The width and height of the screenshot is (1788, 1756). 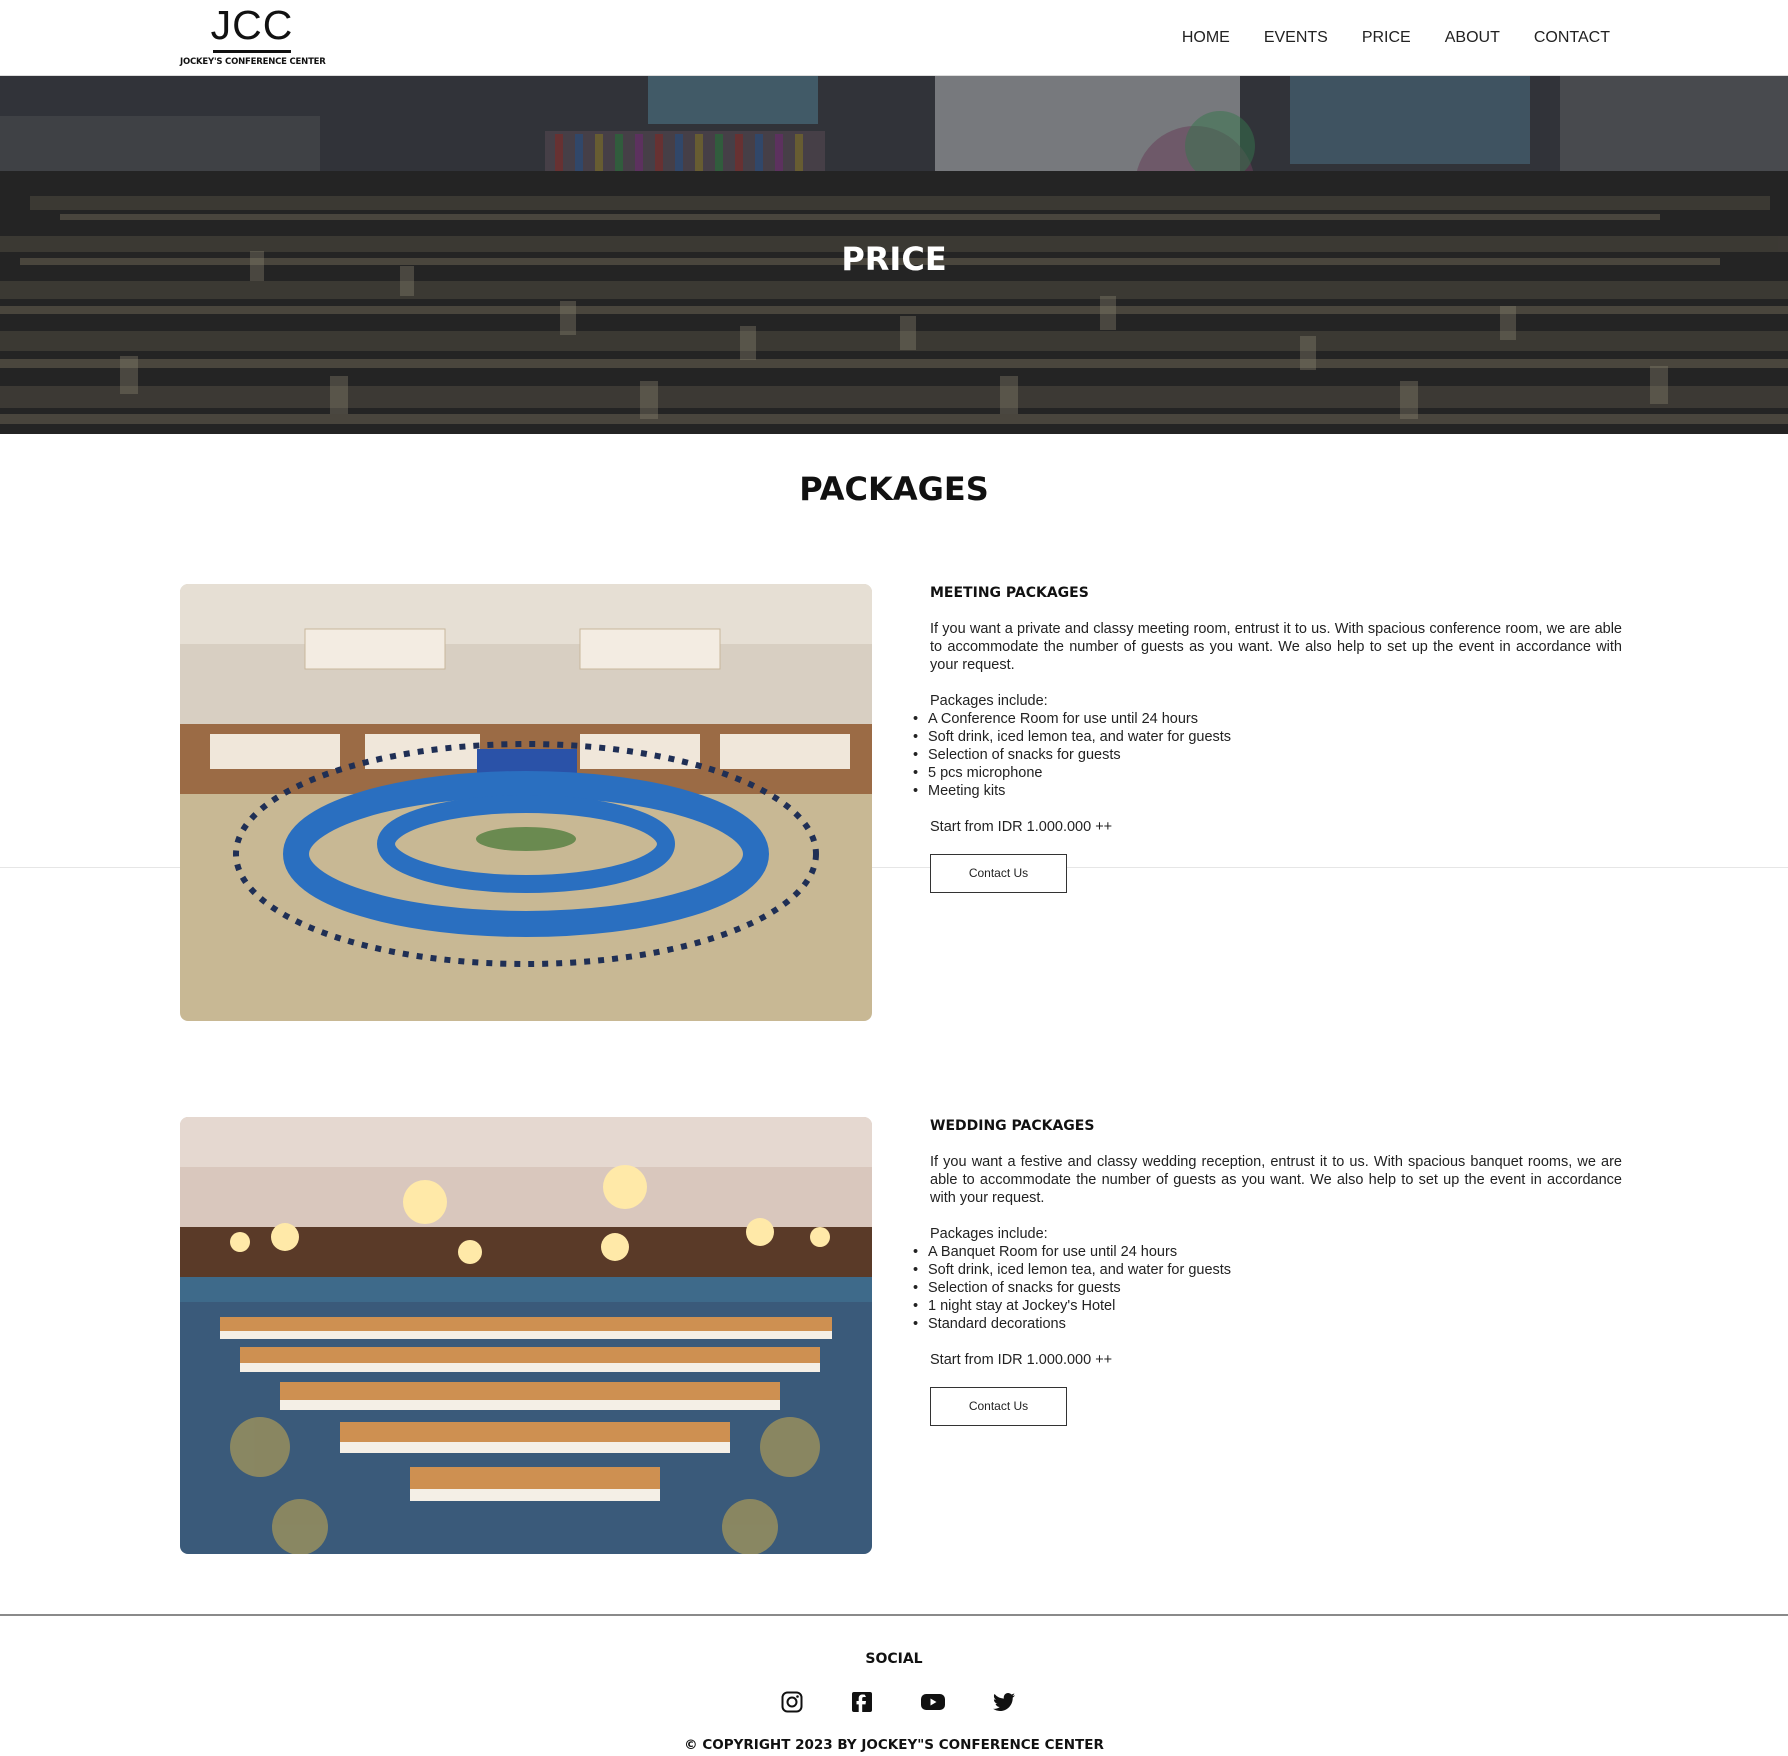 What do you see at coordinates (898, 1704) in the screenshot?
I see `social-icons` at bounding box center [898, 1704].